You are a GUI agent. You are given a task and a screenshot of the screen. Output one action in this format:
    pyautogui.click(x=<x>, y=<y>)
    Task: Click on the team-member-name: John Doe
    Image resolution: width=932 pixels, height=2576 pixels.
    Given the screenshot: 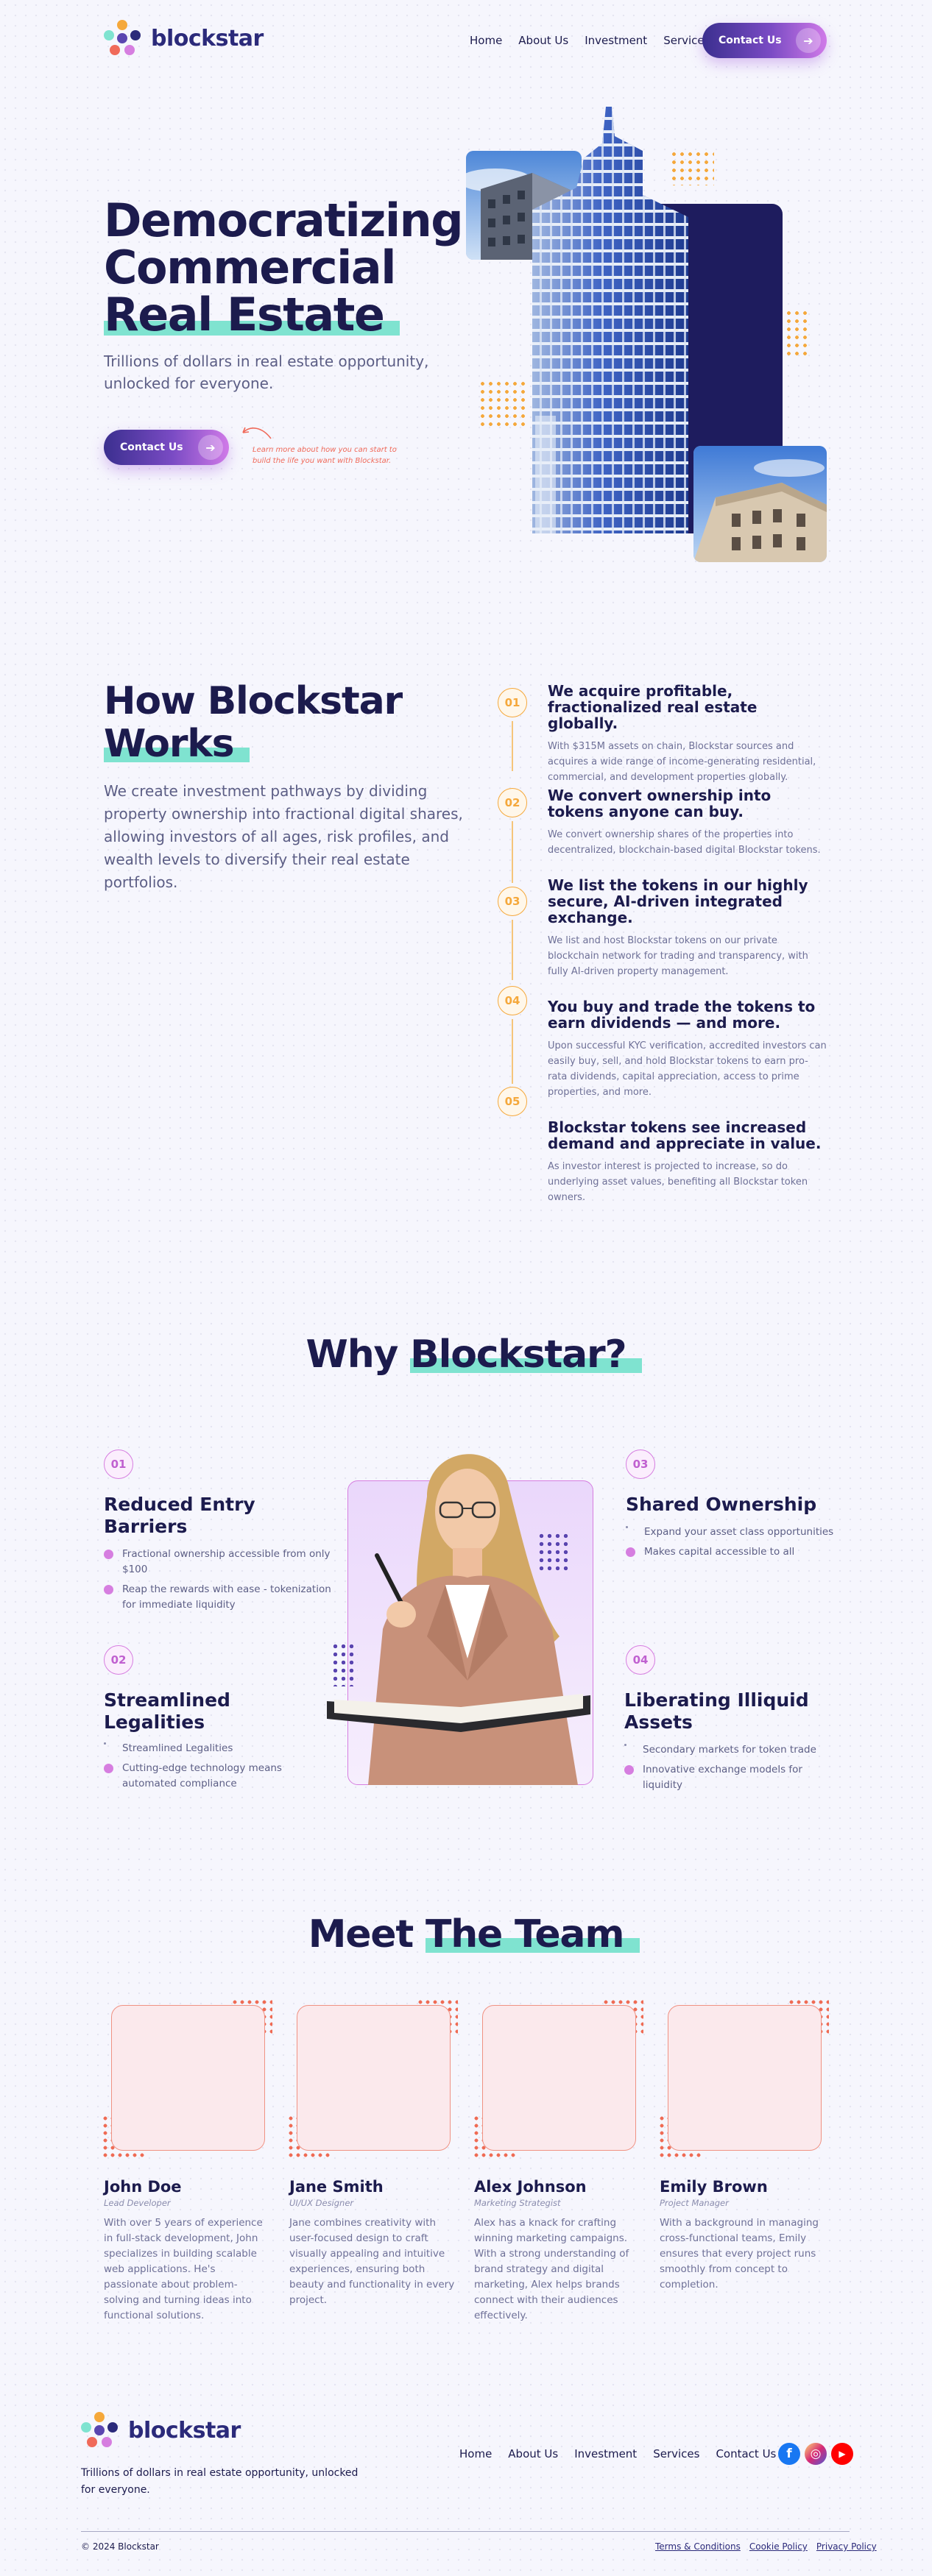 What is the action you would take?
    pyautogui.click(x=143, y=2187)
    